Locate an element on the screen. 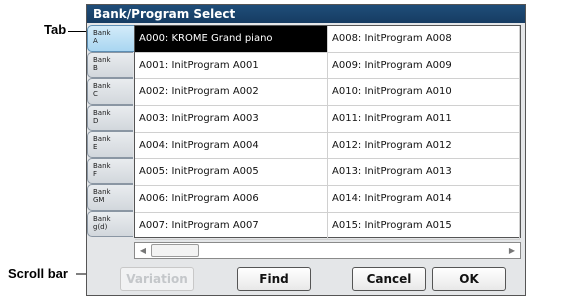 This screenshot has width=570, height=300. tab-bank-e: Bank E is located at coordinates (110, 144).